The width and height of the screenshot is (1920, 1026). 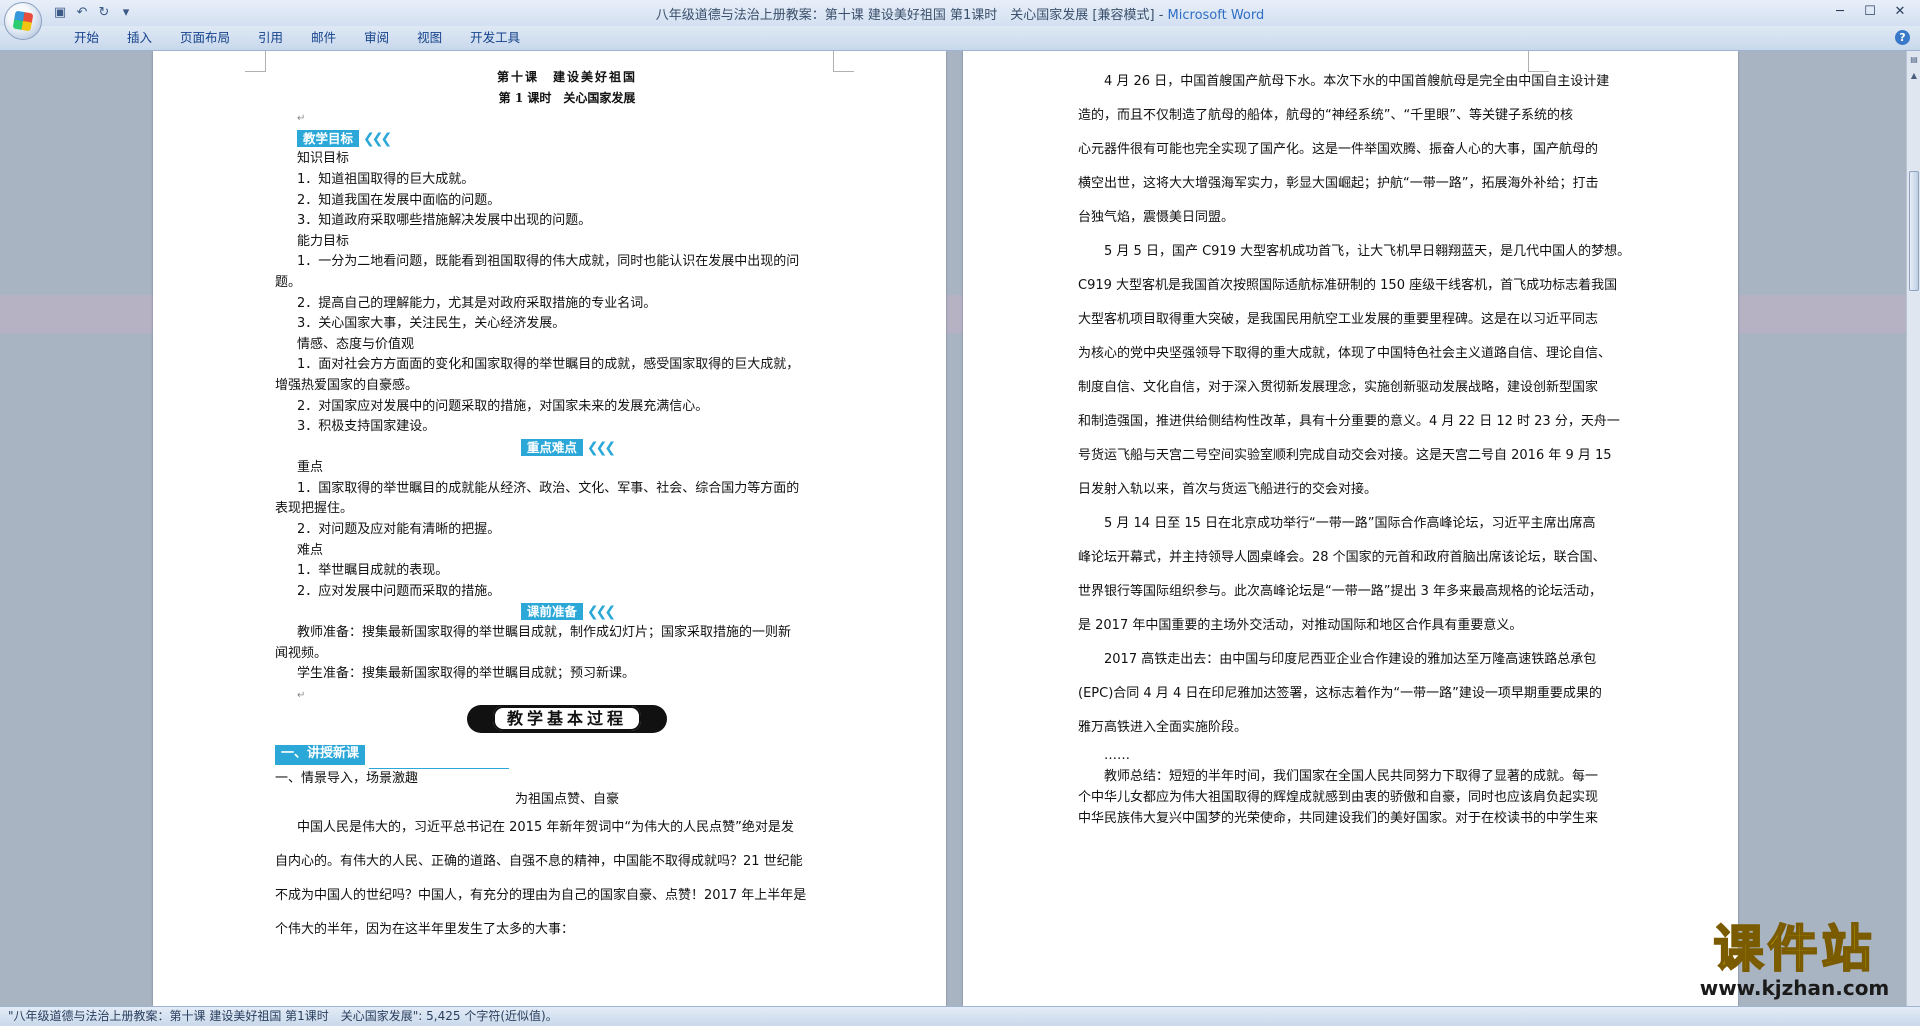 I want to click on knowledge-goal: 知识目标, so click(x=323, y=159).